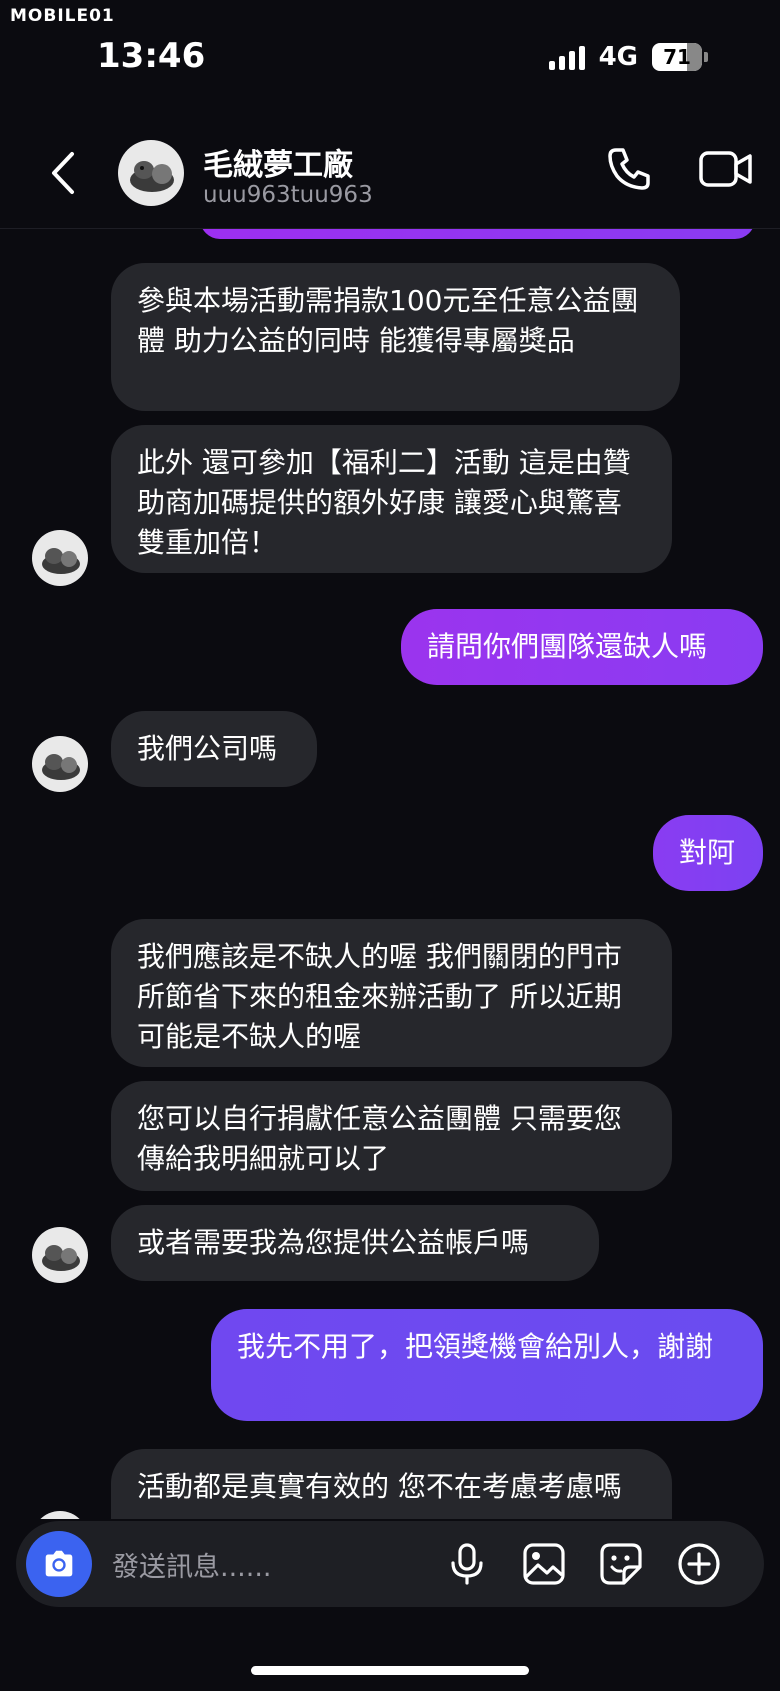  I want to click on contact-username: uuu963tuu963, so click(288, 195).